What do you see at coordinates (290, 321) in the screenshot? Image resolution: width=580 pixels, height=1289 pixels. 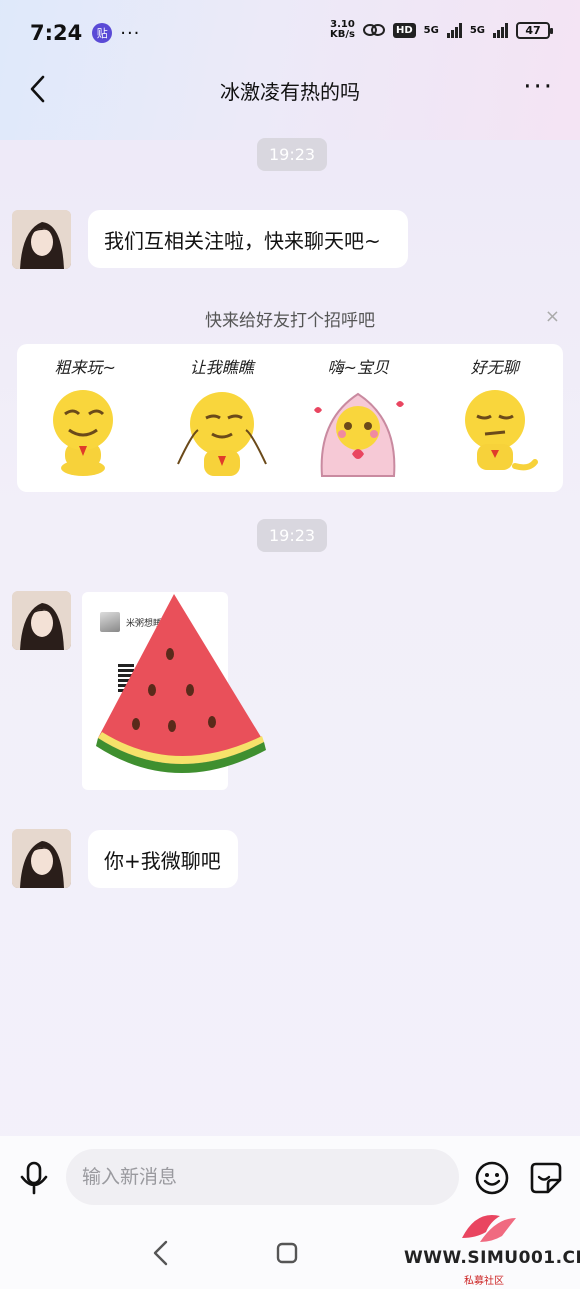 I see `greeting-hint: 快来给好友打个招呼吧` at bounding box center [290, 321].